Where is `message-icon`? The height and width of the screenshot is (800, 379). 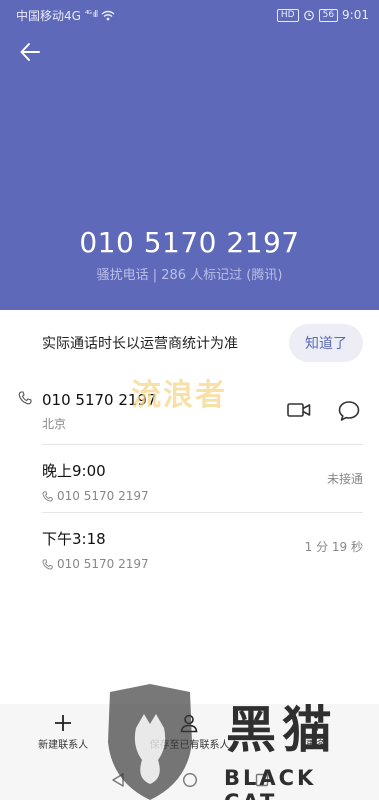
message-icon is located at coordinates (349, 411).